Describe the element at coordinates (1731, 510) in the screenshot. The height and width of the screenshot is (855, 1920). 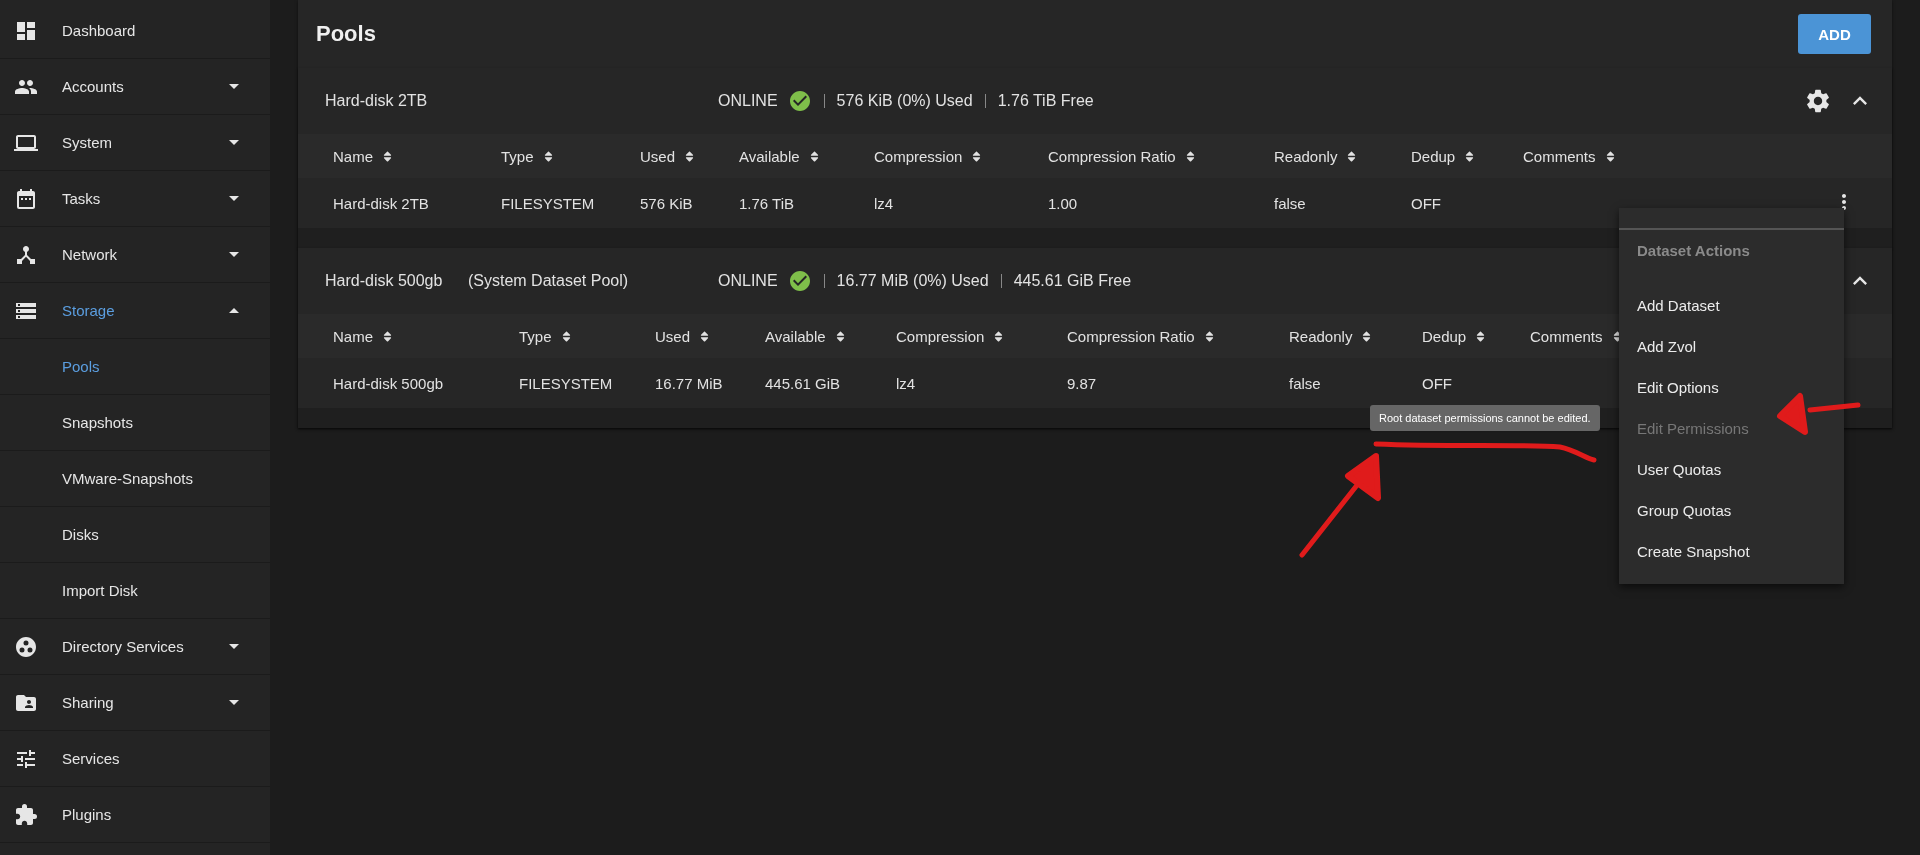
I see `menu-item: Group Quotas` at that location.